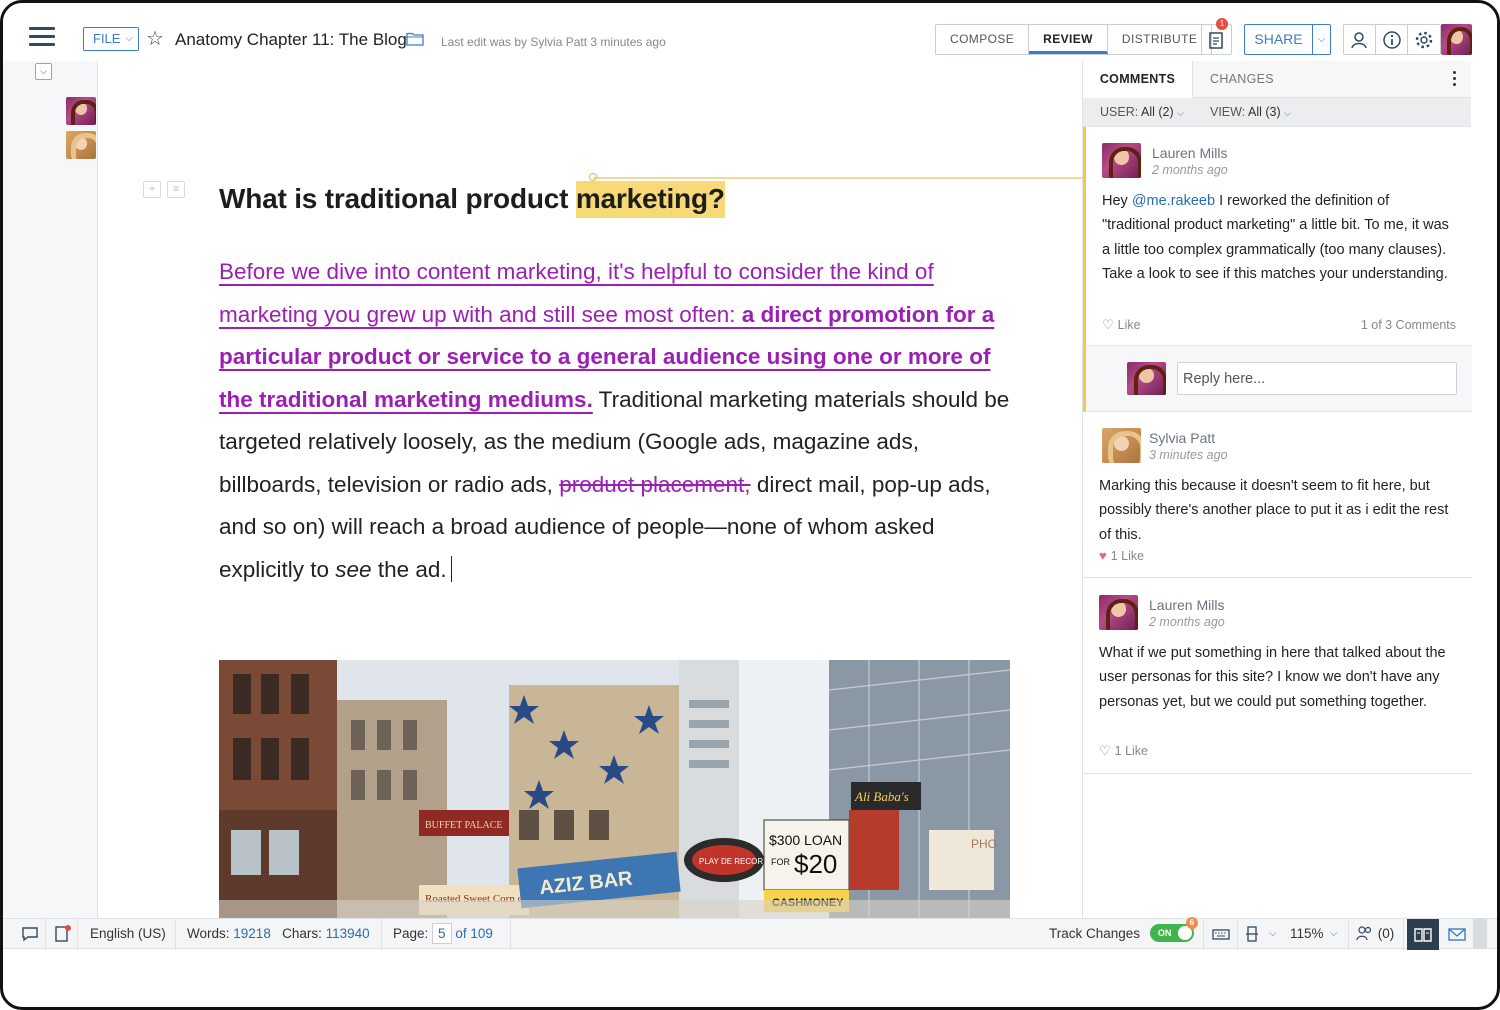  Describe the element at coordinates (1375, 934) in the screenshot. I see `collaborators-indicator: (0)` at that location.